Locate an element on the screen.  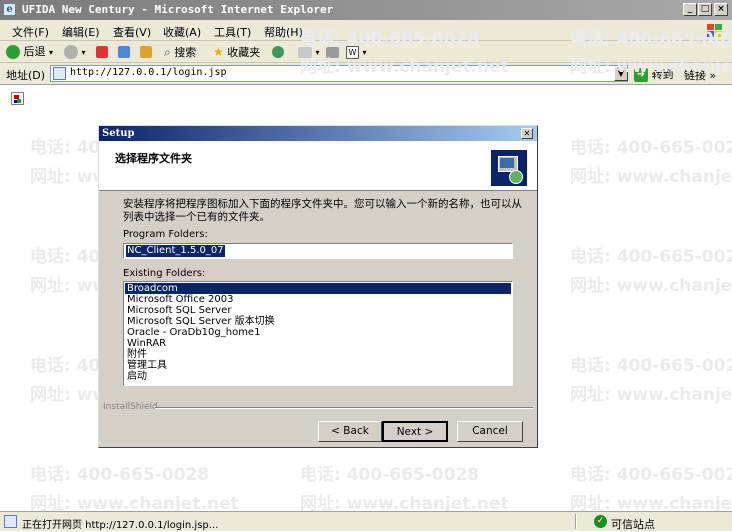
ie-logo-icon: e is located at coordinates (9, 9).